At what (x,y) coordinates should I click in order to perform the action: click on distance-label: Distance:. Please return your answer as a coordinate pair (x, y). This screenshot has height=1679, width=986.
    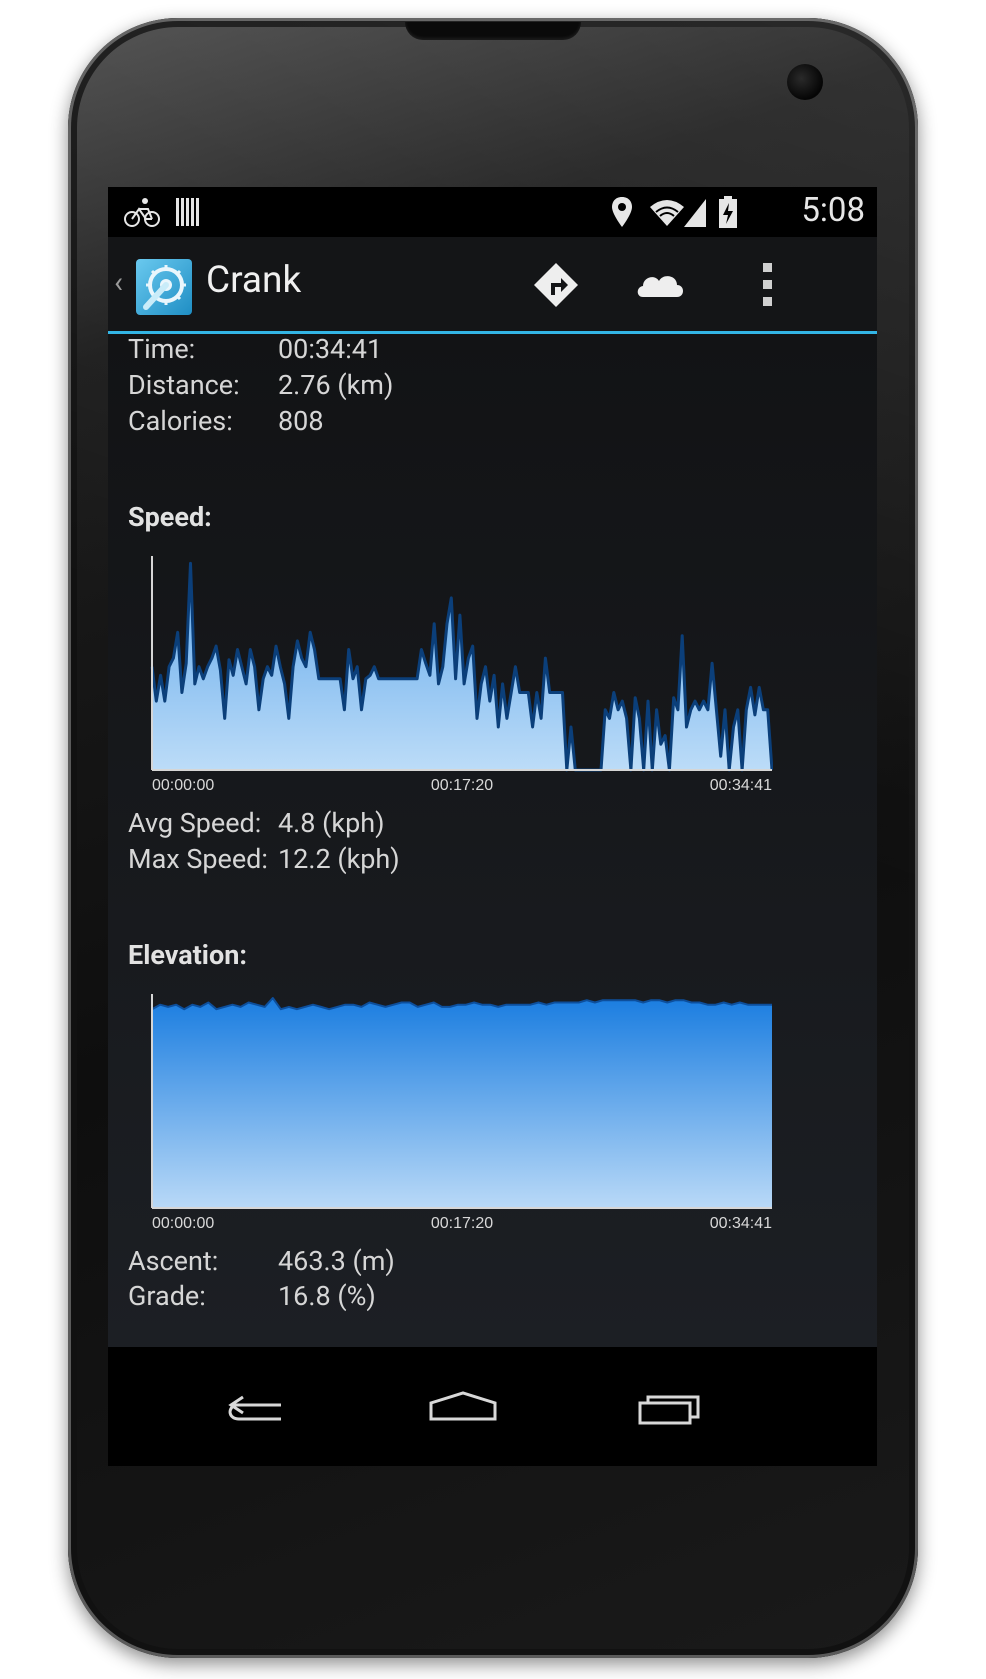
    Looking at the image, I should click on (184, 385).